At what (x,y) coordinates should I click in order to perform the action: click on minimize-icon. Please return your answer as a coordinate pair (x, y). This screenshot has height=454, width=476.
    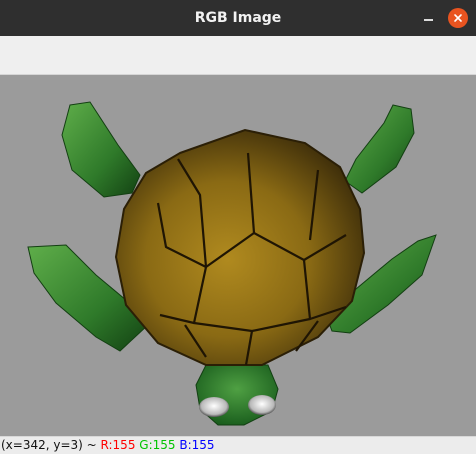
    Looking at the image, I should click on (428, 20).